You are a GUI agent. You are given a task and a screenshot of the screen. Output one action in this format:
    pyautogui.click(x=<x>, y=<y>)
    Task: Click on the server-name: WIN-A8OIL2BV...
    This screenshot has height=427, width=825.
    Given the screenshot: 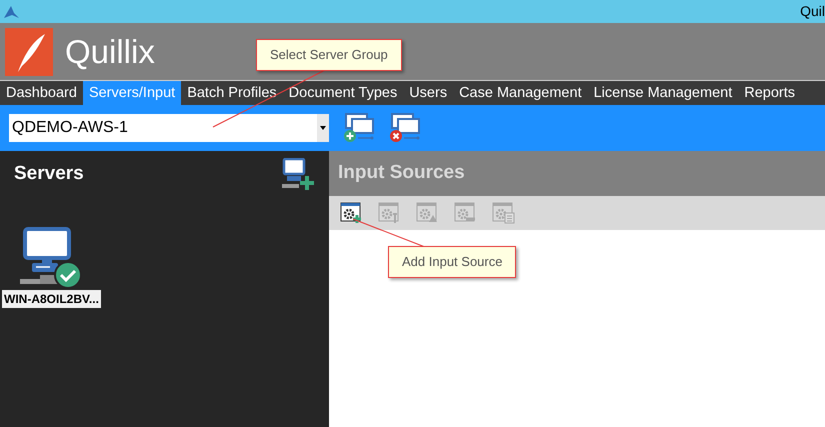 What is the action you would take?
    pyautogui.click(x=51, y=299)
    